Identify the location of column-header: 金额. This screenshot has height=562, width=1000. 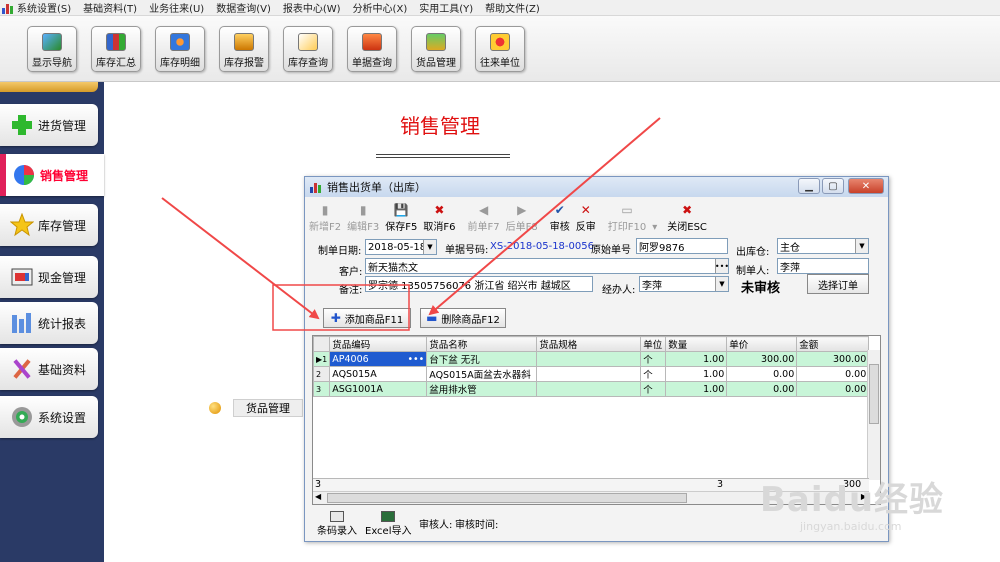
(833, 344).